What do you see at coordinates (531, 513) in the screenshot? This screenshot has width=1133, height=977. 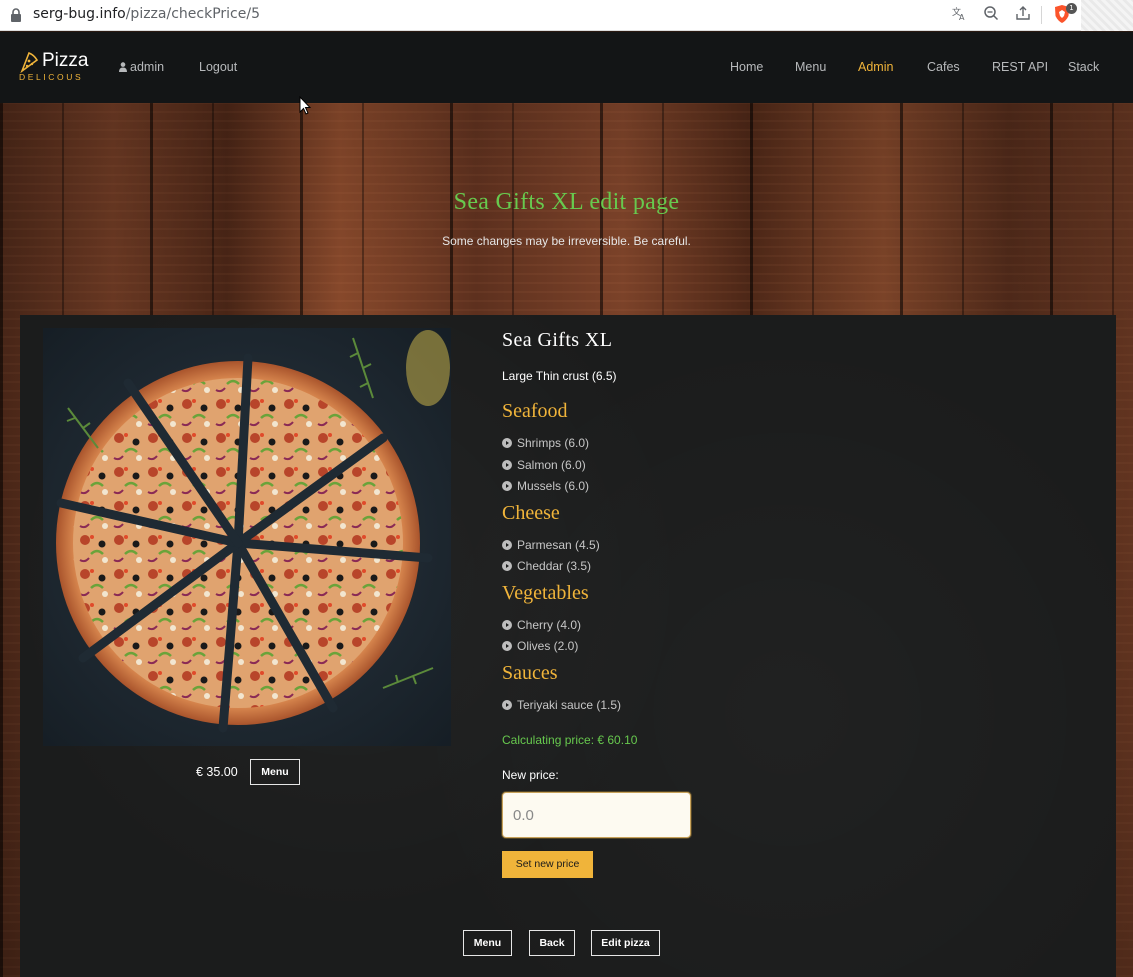 I see `category-cheese: Cheese` at bounding box center [531, 513].